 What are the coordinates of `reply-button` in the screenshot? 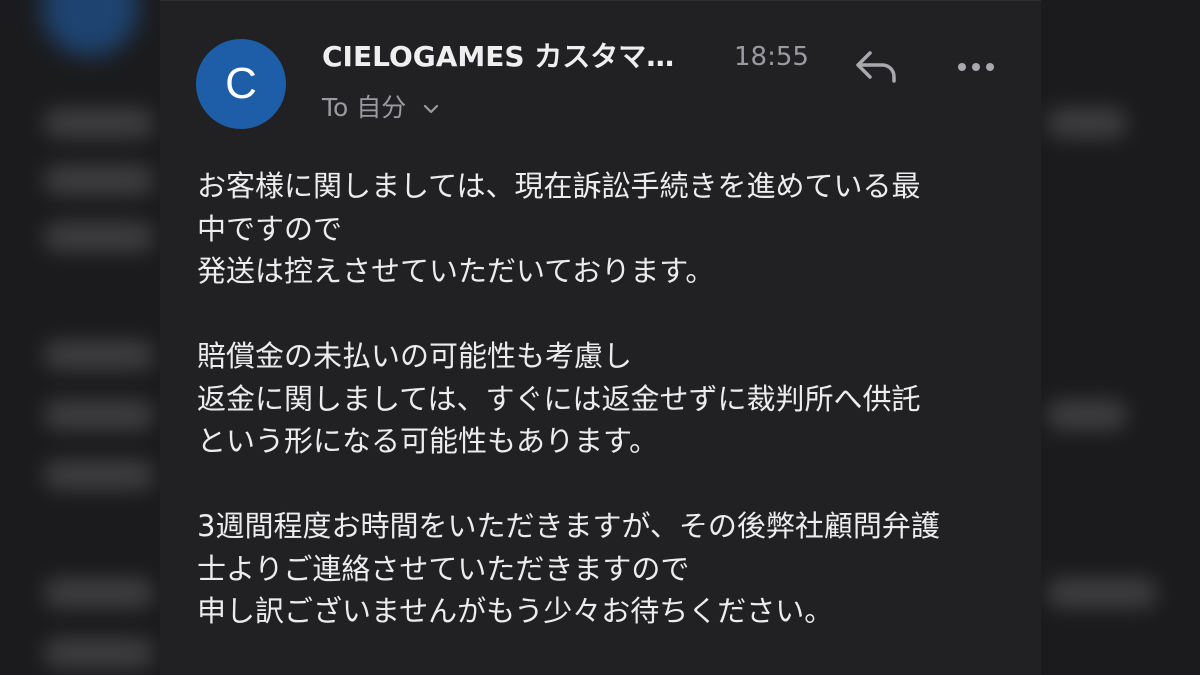 It's located at (876, 65).